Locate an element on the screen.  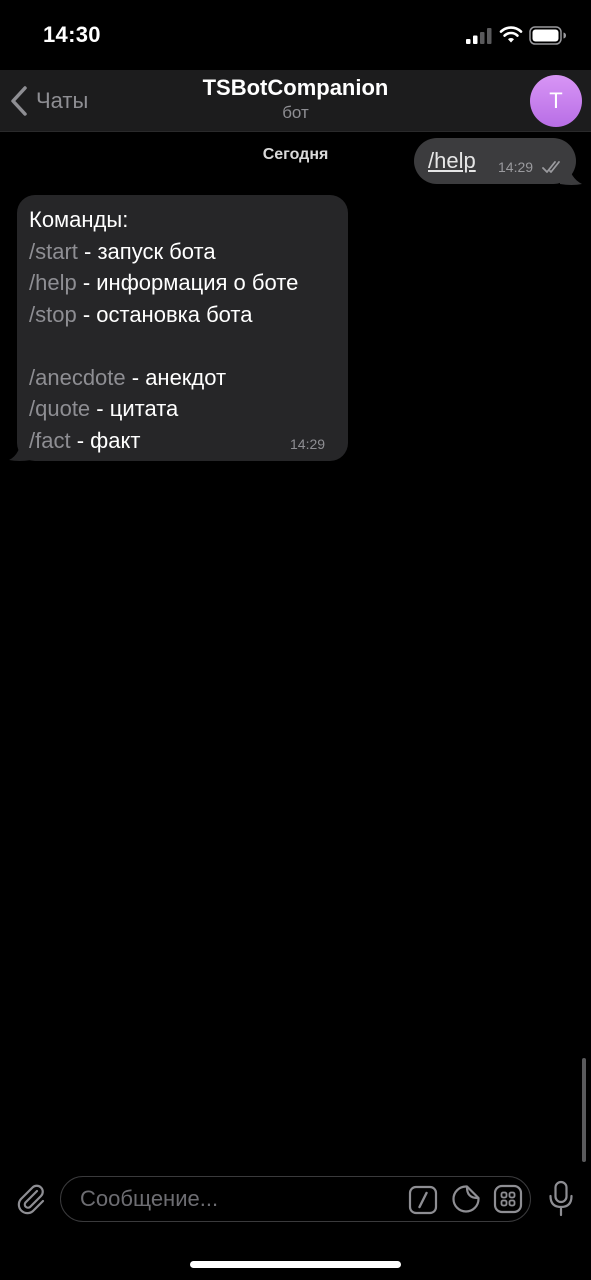
wifi-icon is located at coordinates (511, 34).